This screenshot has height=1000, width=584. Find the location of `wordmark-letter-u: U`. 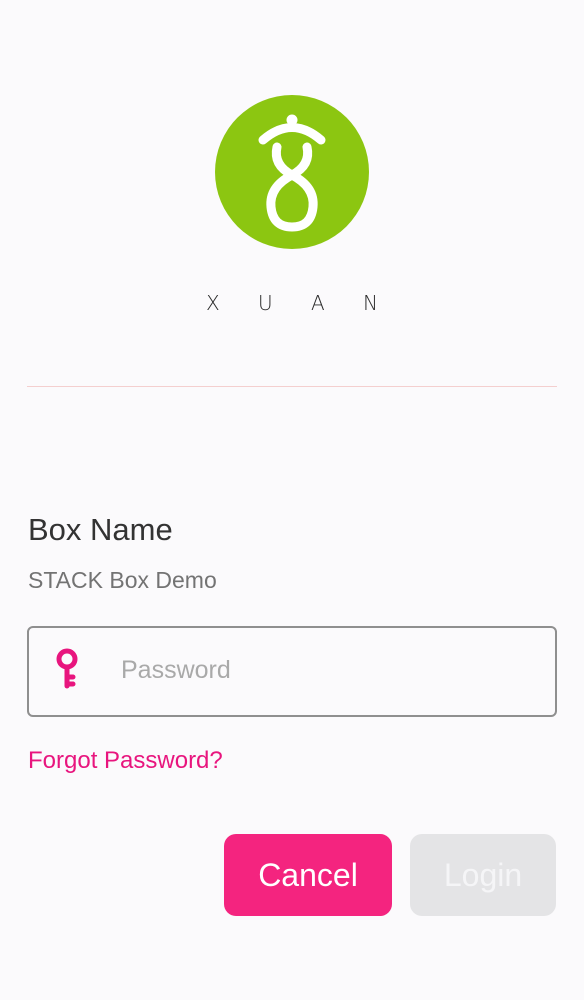

wordmark-letter-u: U is located at coordinates (265, 303).